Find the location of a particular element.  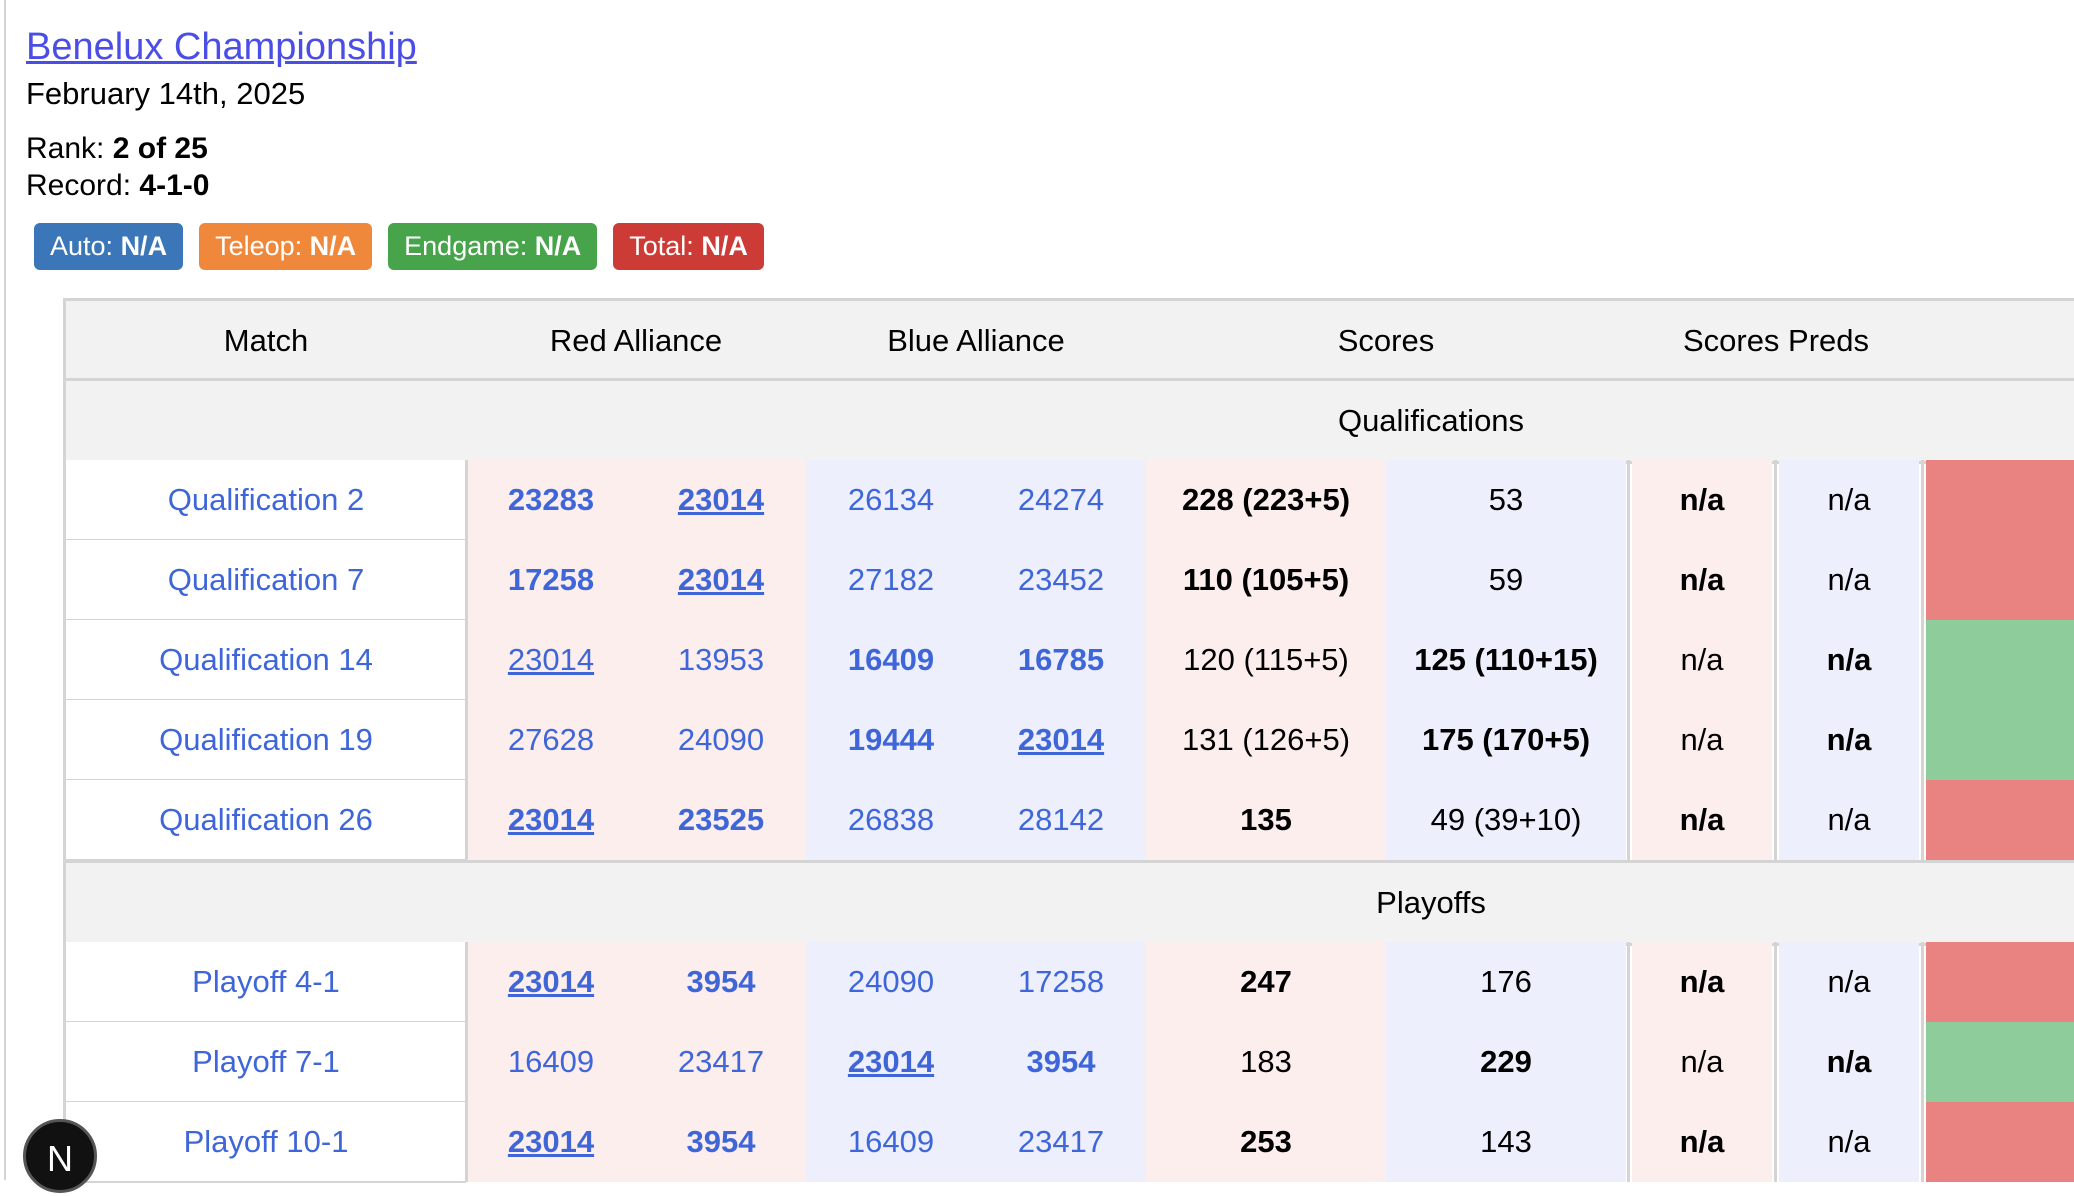

match-link: Qualification 2 is located at coordinates (266, 500).